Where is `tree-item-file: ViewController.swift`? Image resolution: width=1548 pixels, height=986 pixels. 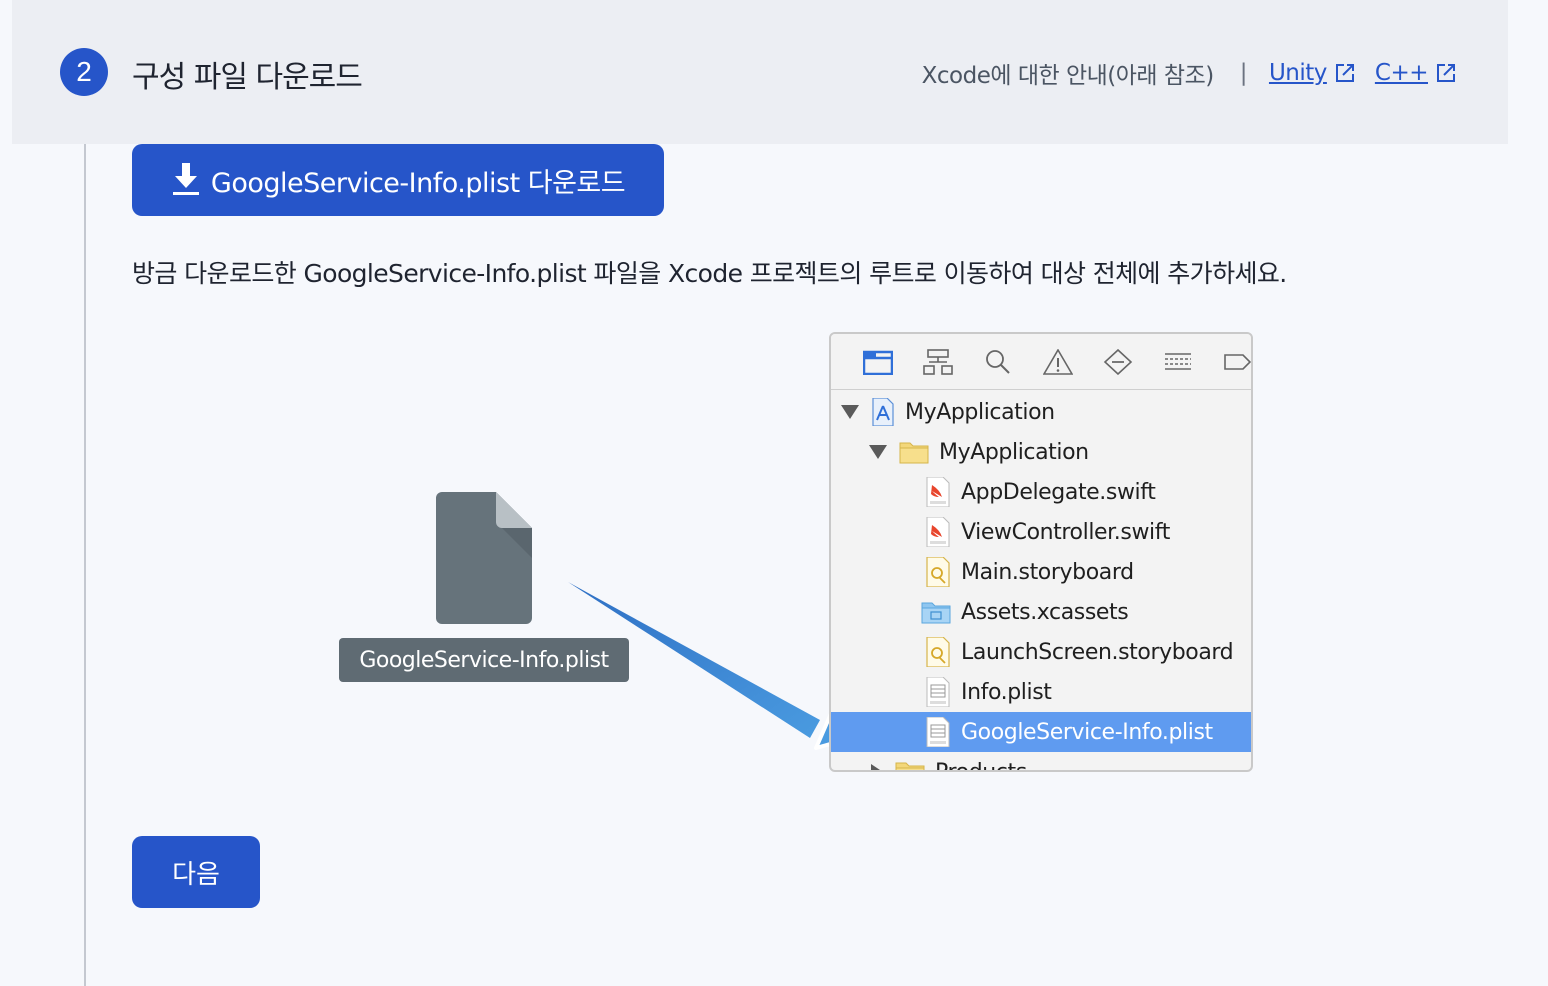 tree-item-file: ViewController.swift is located at coordinates (1041, 532).